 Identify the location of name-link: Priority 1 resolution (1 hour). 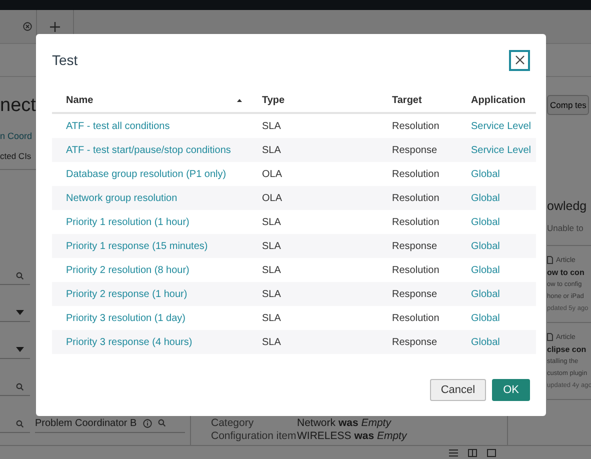
(128, 222).